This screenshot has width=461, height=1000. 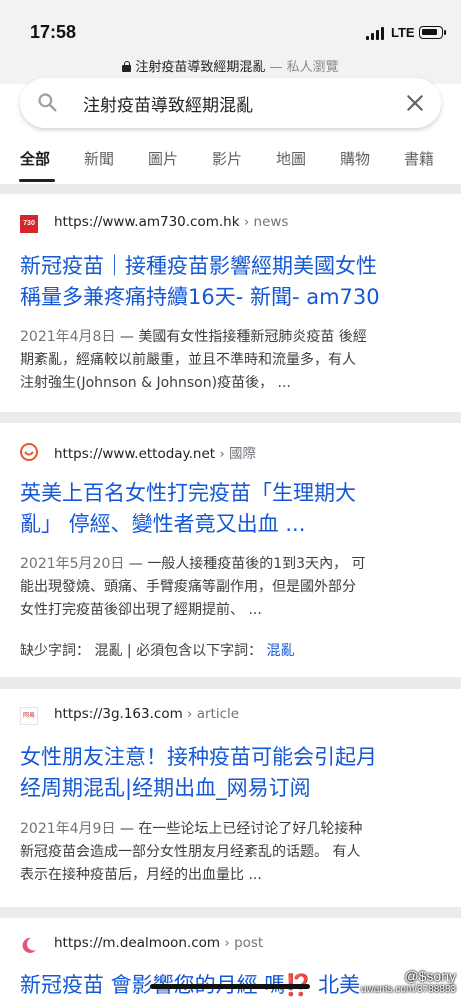 I want to click on result-url: https://www.ettoday.net, so click(x=135, y=454).